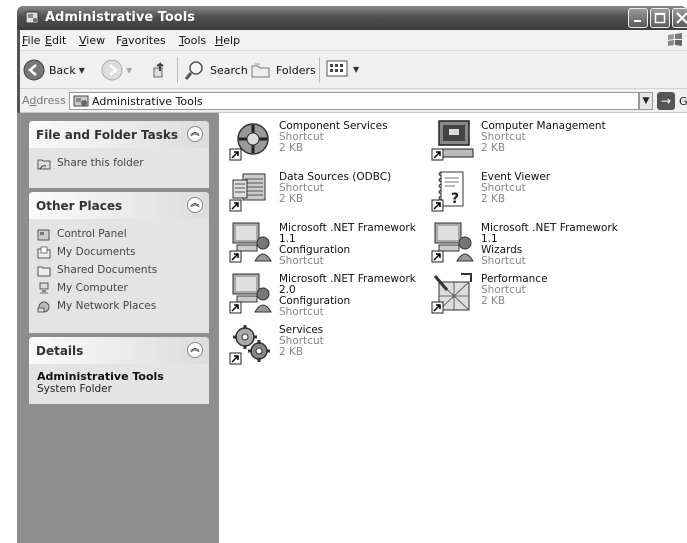 The height and width of the screenshot is (543, 687). I want to click on menu-edit: Edit, so click(55, 40).